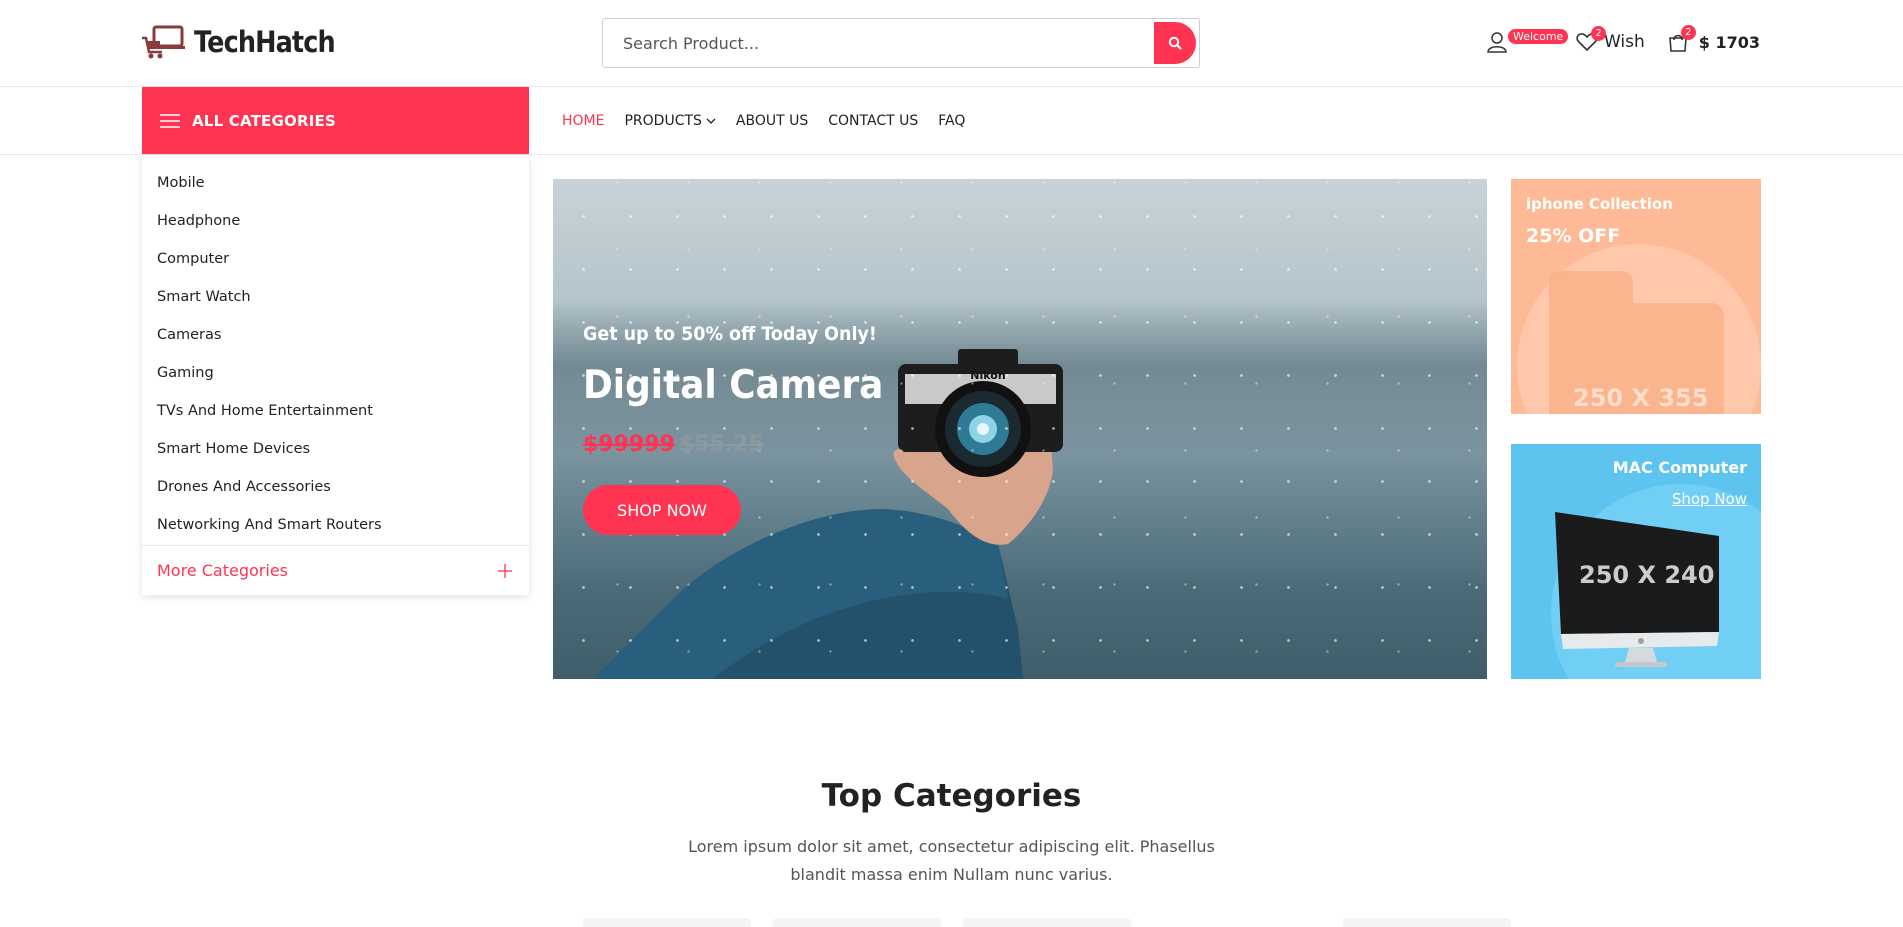 The image size is (1903, 927). What do you see at coordinates (733, 385) in the screenshot?
I see `hero-title: Digital Camera` at bounding box center [733, 385].